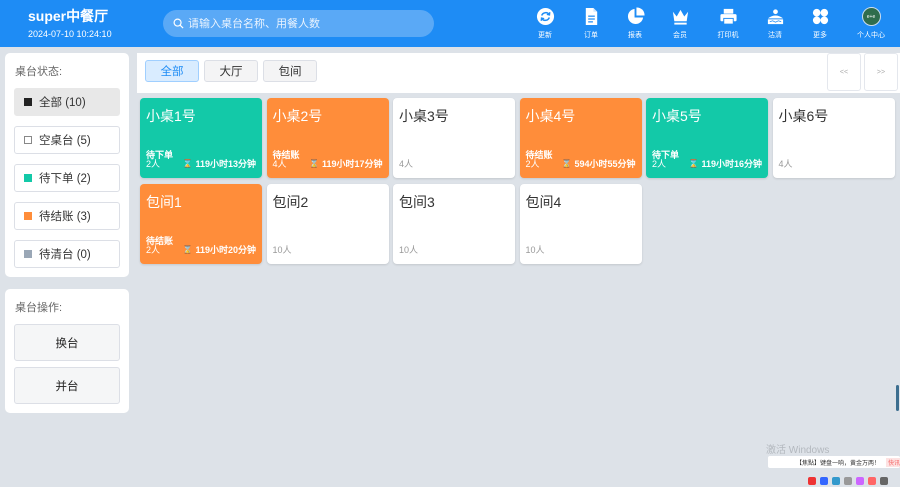 The image size is (900, 487). I want to click on refresh-label: 更新, so click(545, 35).